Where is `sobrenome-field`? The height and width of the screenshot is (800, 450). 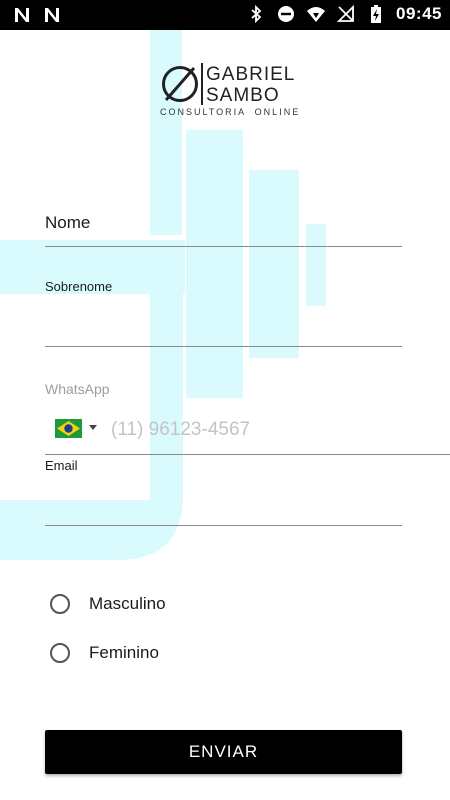
sobrenome-field is located at coordinates (223, 346).